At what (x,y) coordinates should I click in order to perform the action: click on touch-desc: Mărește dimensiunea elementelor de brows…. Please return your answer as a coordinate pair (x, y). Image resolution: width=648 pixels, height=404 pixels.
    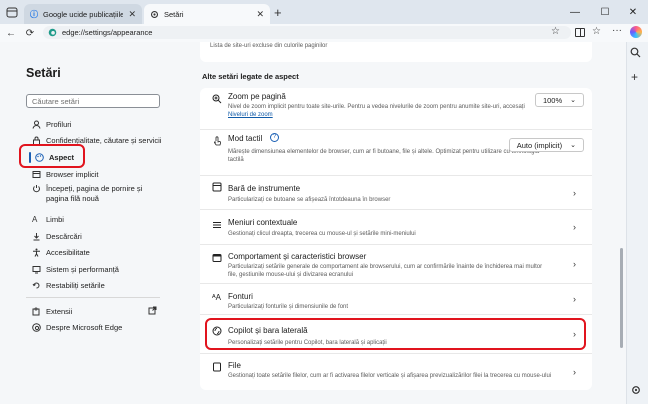
    Looking at the image, I should click on (384, 156).